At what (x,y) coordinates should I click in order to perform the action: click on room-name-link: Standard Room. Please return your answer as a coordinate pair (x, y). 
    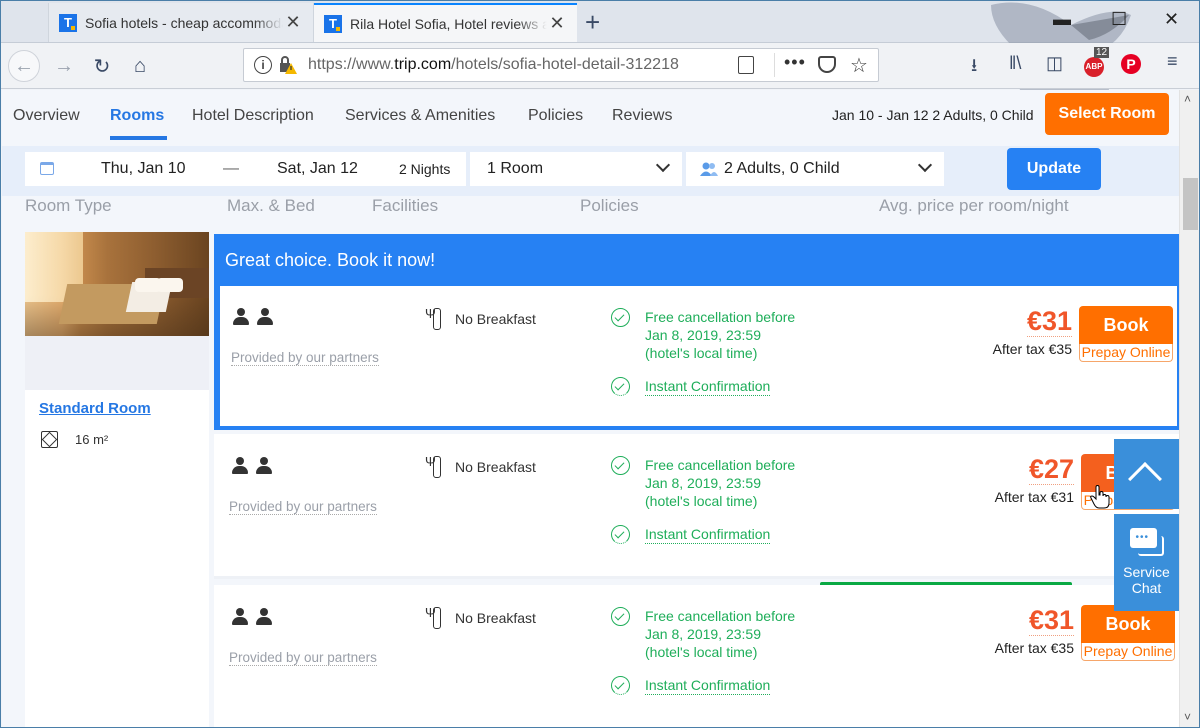
    Looking at the image, I should click on (95, 408).